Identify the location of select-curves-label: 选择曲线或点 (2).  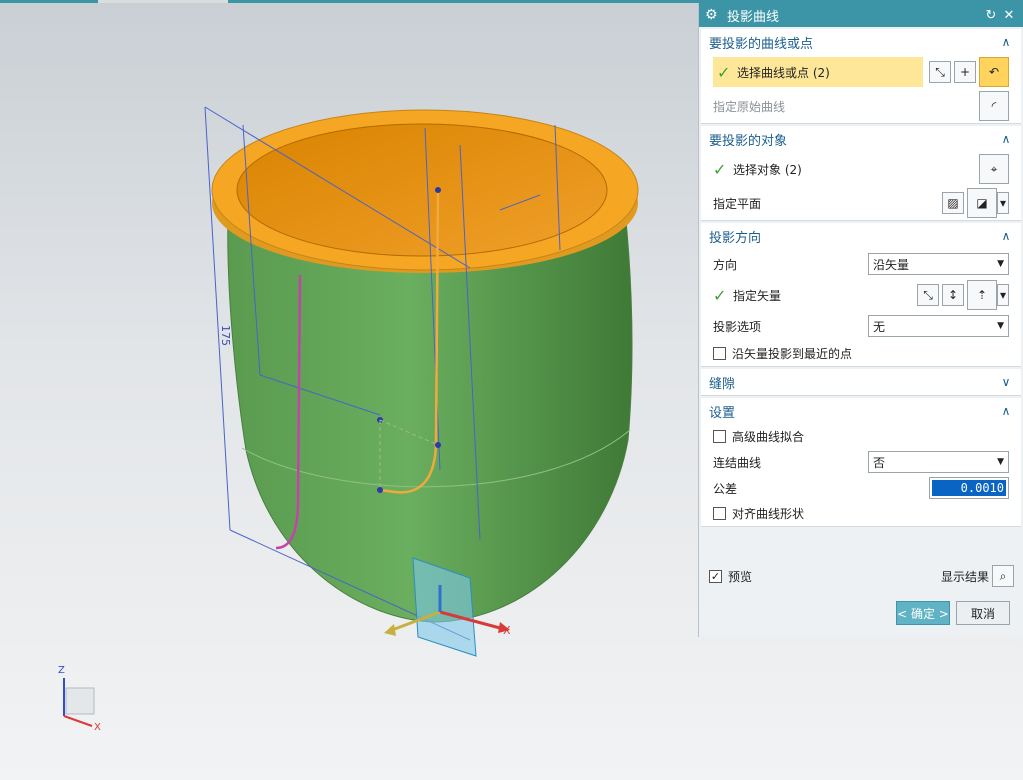
(783, 72).